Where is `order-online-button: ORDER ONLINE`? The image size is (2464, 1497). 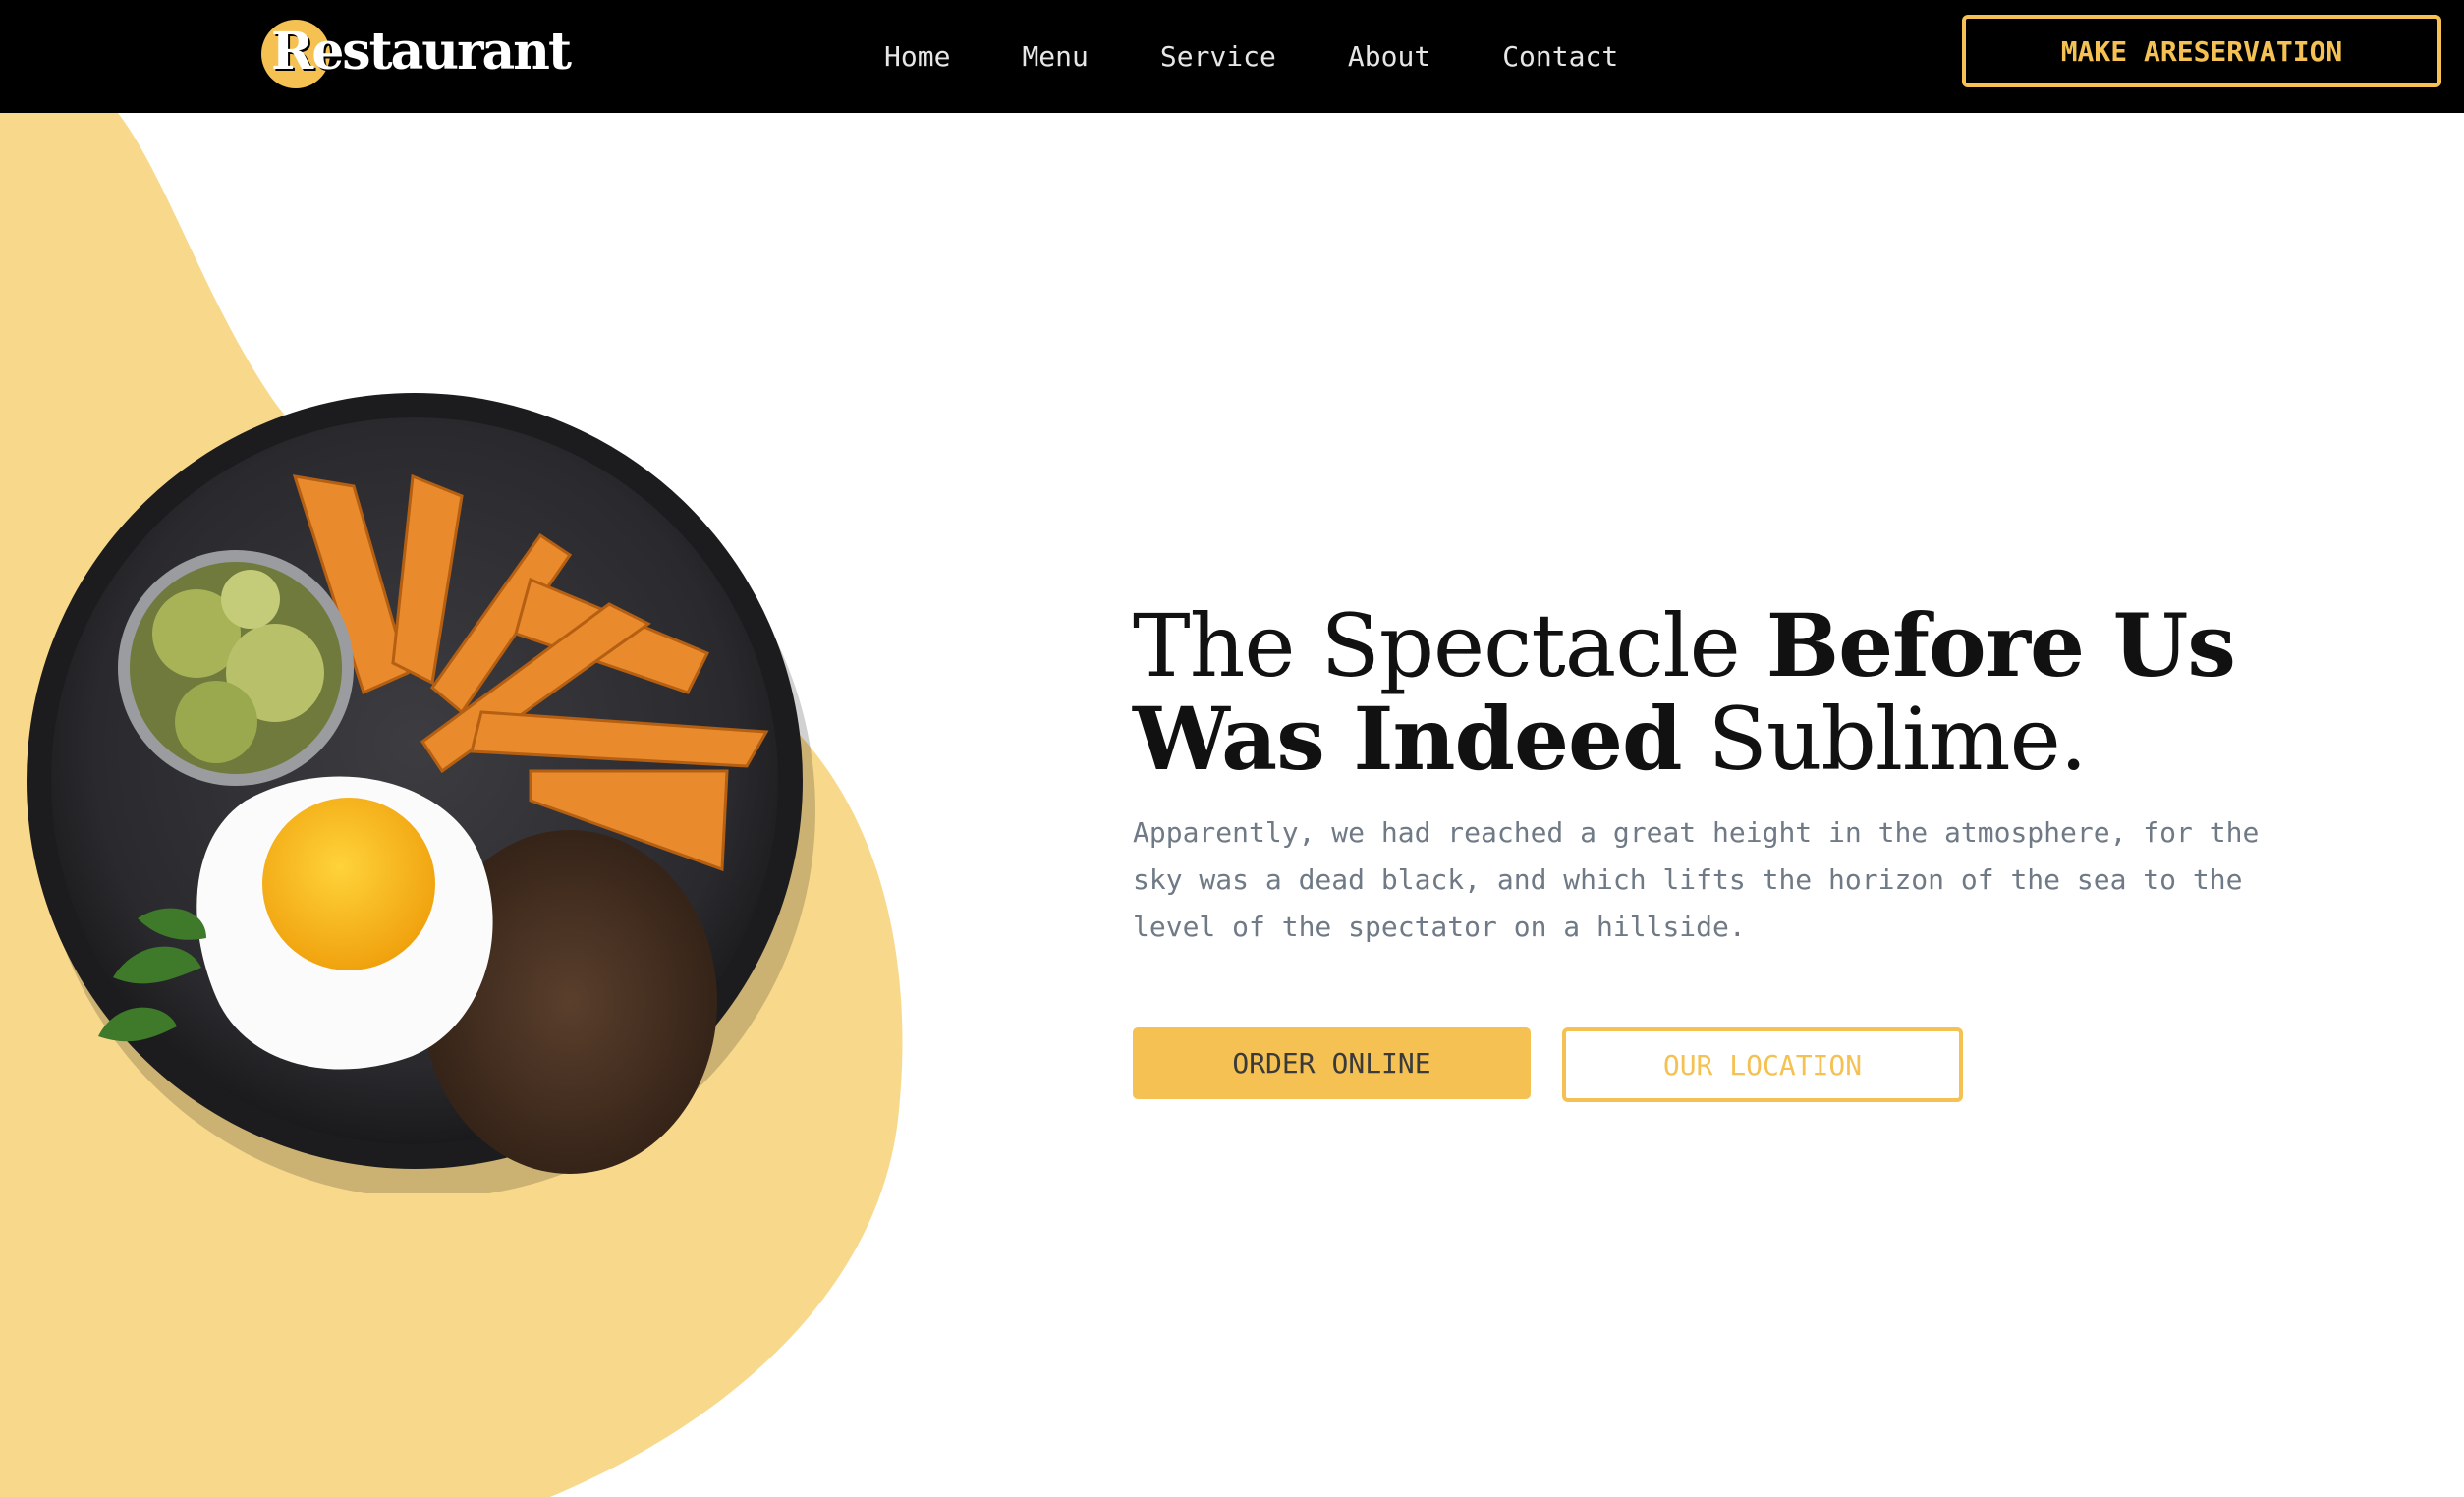
order-online-button: ORDER ONLINE is located at coordinates (1332, 1063).